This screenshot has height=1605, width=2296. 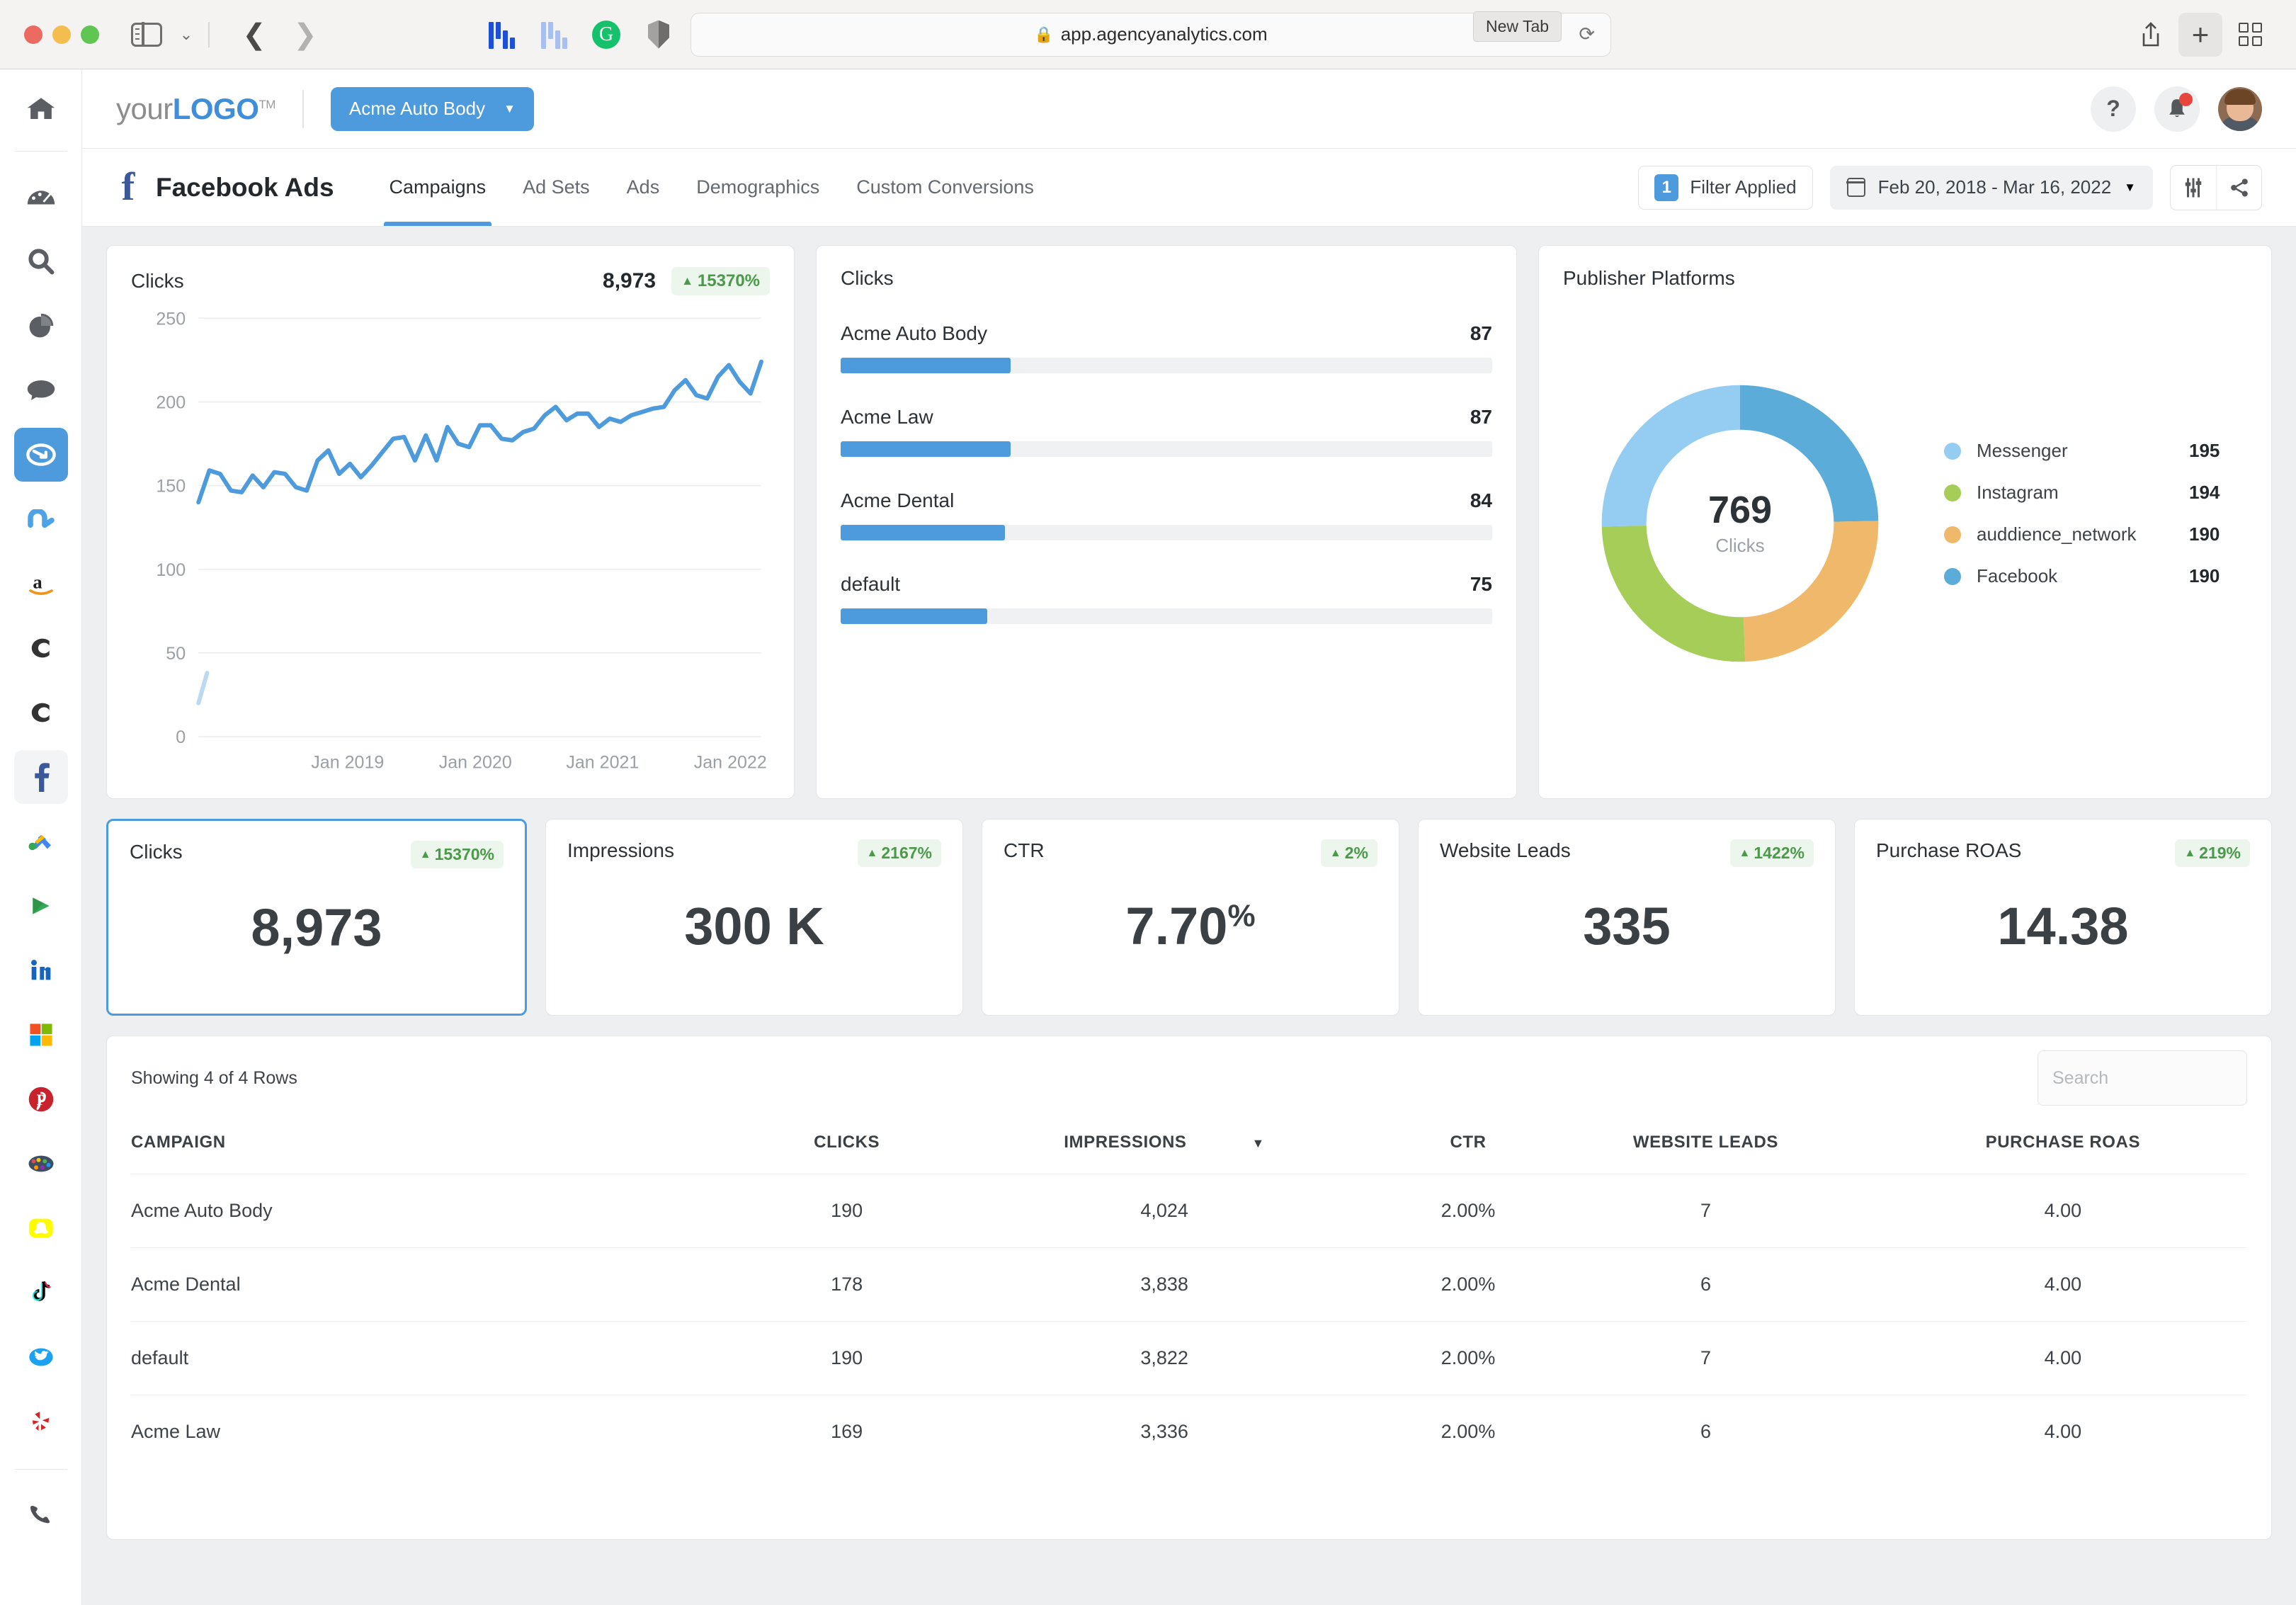 I want to click on column-ctr: CTR, so click(x=1468, y=1147).